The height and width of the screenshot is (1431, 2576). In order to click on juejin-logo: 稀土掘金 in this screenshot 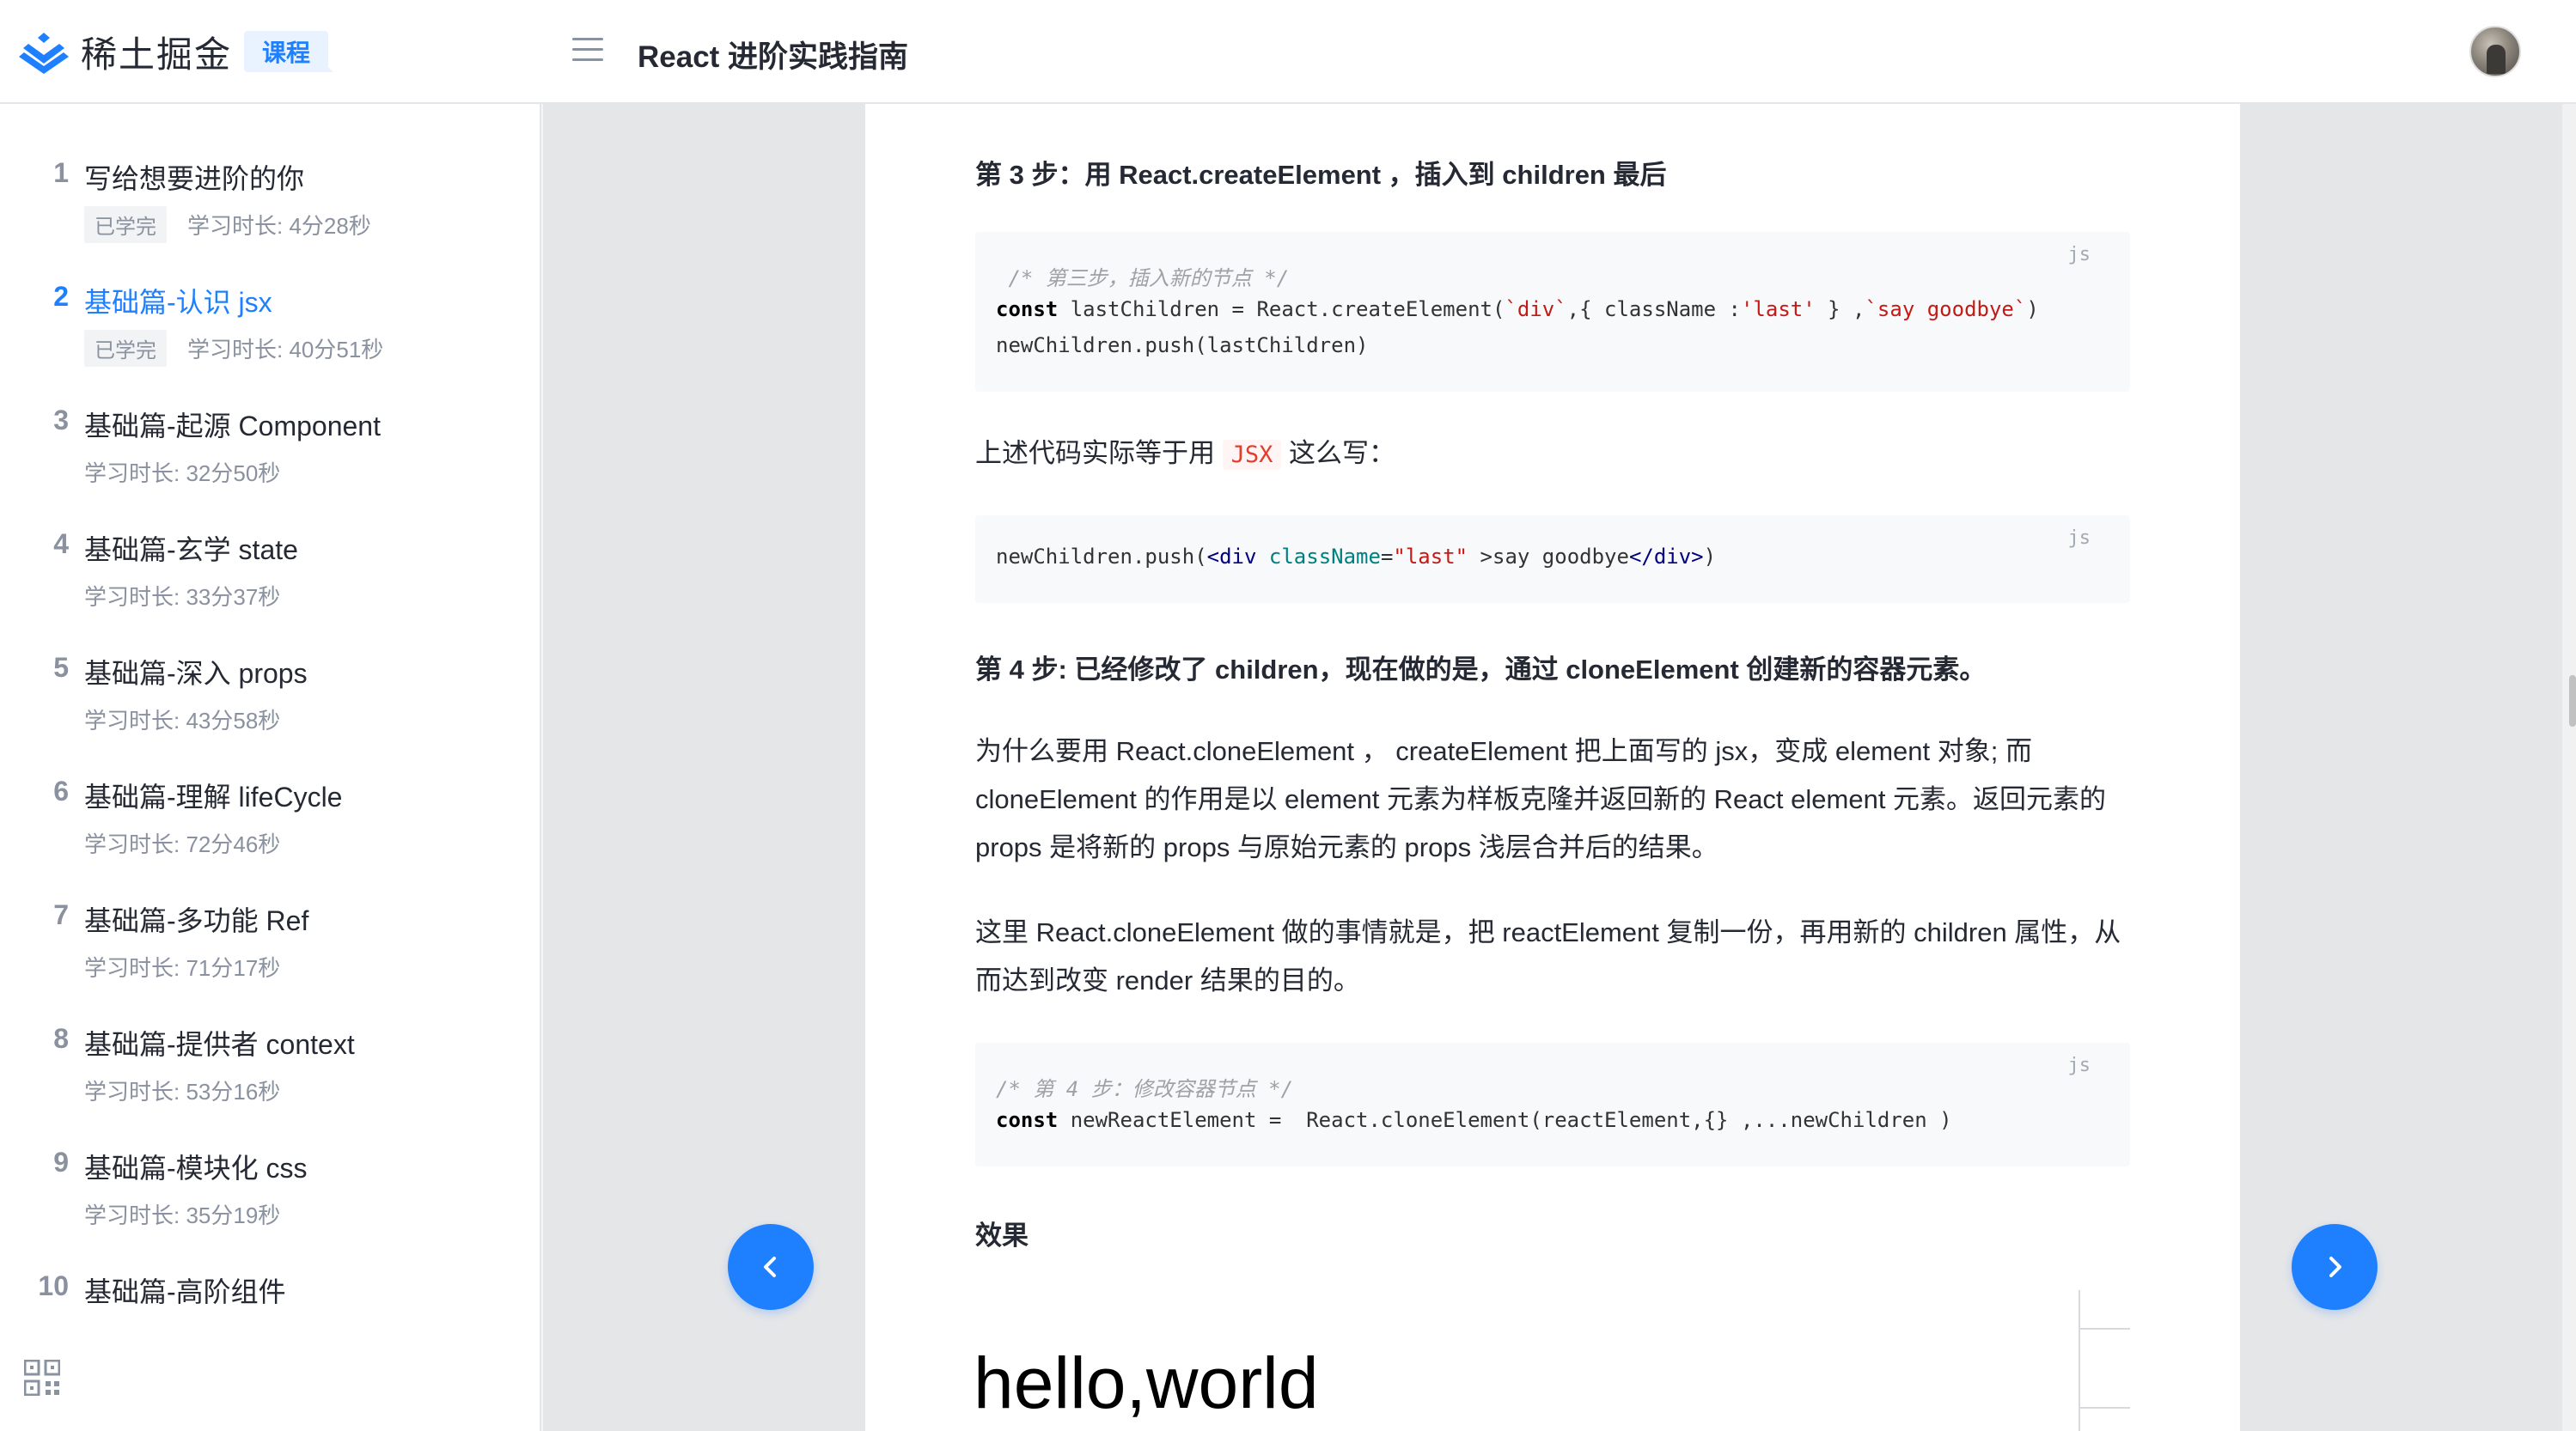, I will do `click(125, 51)`.